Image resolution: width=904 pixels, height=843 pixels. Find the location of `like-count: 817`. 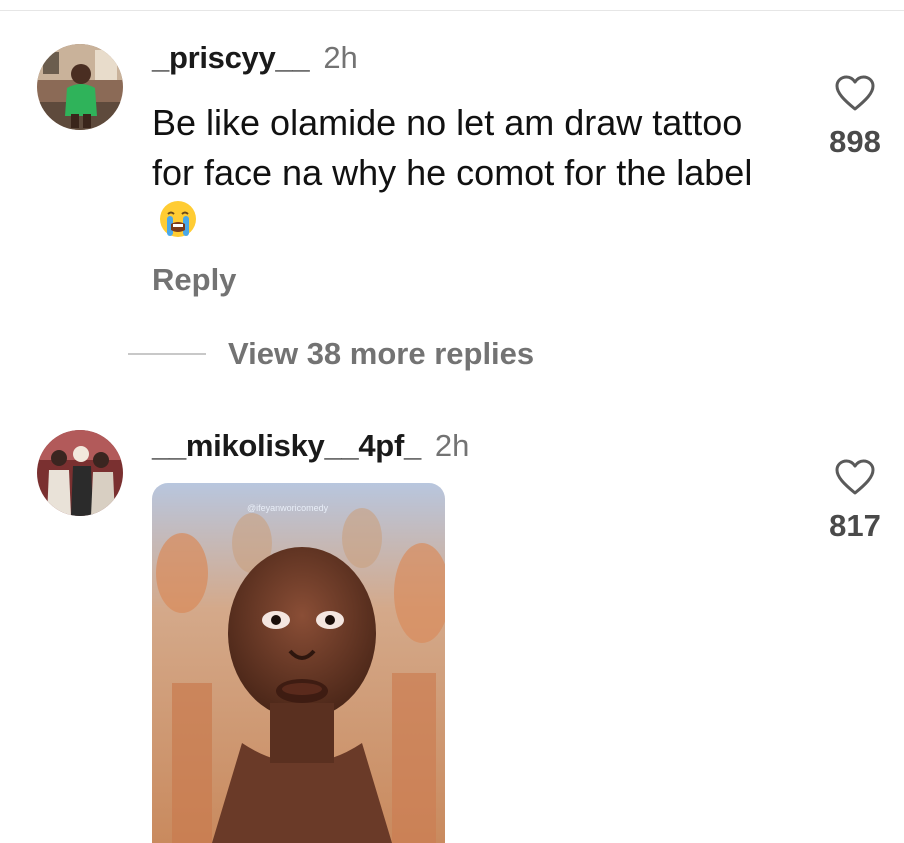

like-count: 817 is located at coordinates (855, 525).